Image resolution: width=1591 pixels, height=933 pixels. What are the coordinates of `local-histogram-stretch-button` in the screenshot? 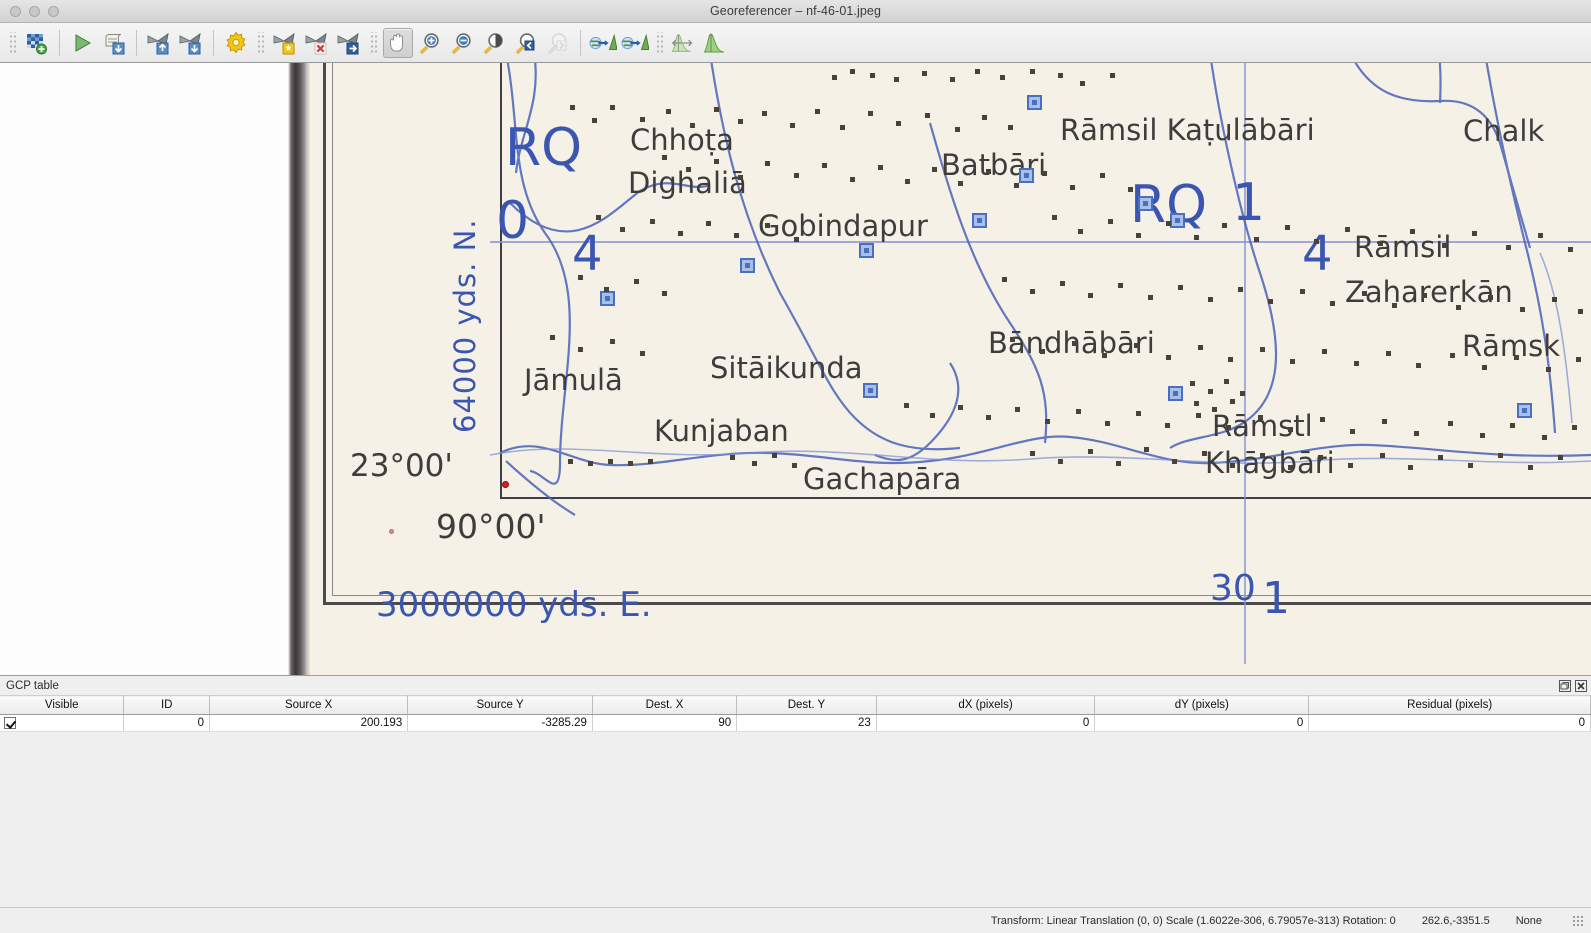 It's located at (716, 43).